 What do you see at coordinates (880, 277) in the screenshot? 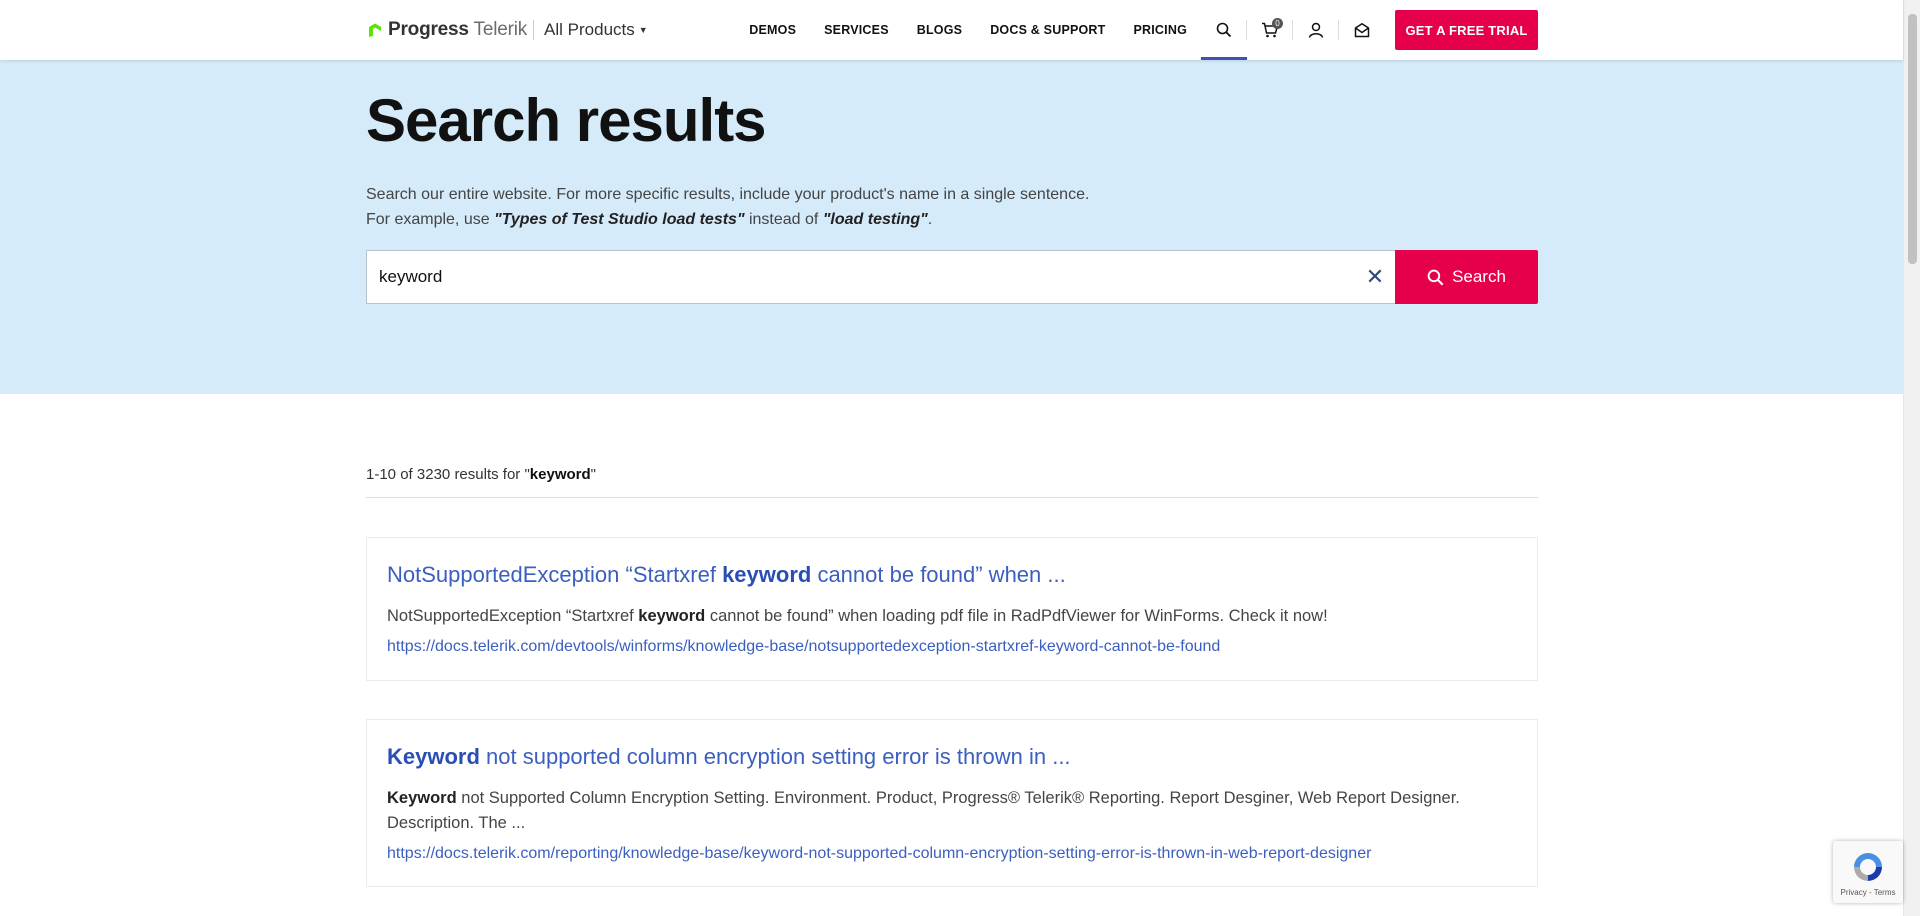
I see `search-input` at bounding box center [880, 277].